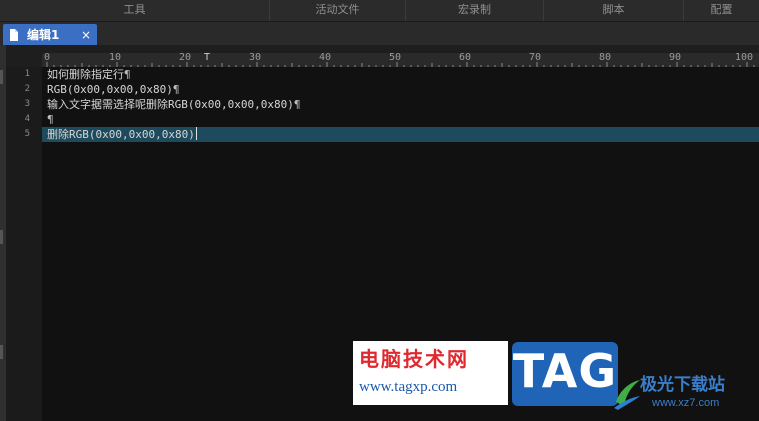 The height and width of the screenshot is (421, 759). What do you see at coordinates (430, 373) in the screenshot?
I see `watermark-panel: 电脑技术网 www.tagxp.com` at bounding box center [430, 373].